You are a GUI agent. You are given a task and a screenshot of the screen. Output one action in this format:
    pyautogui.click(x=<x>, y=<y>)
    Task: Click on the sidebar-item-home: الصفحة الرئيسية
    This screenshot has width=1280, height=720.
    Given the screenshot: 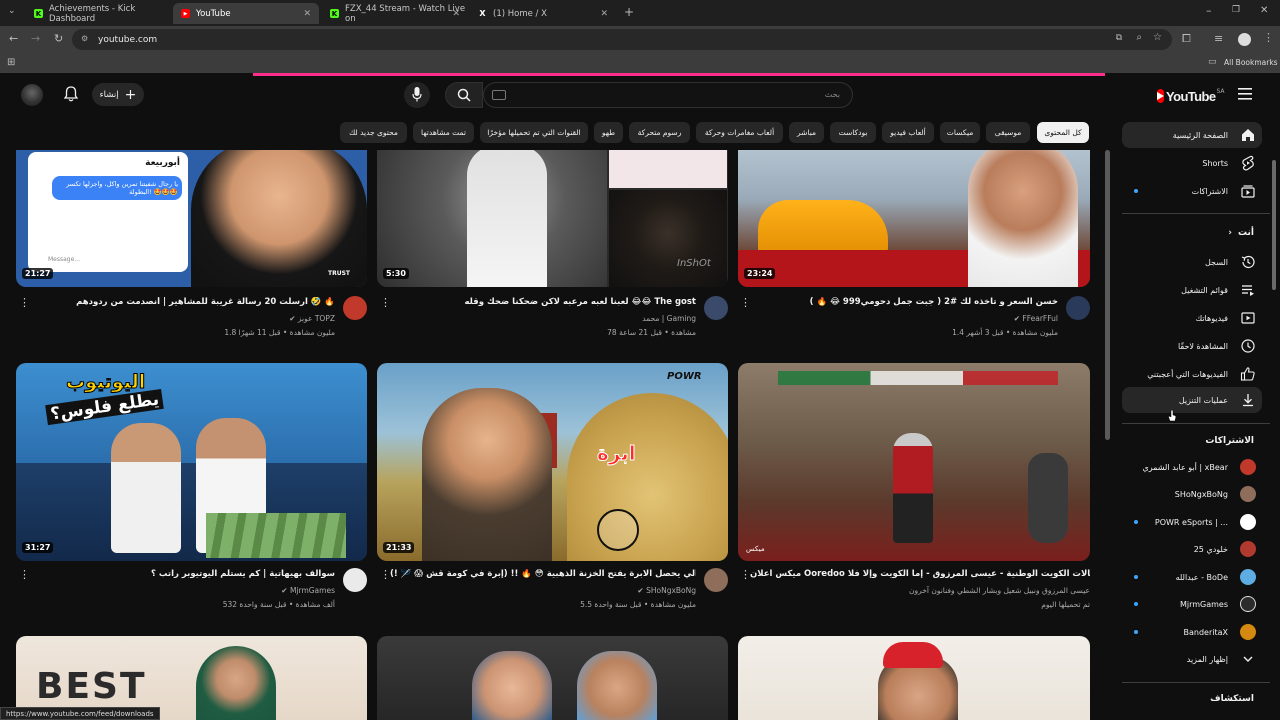 What is the action you would take?
    pyautogui.click(x=1192, y=135)
    